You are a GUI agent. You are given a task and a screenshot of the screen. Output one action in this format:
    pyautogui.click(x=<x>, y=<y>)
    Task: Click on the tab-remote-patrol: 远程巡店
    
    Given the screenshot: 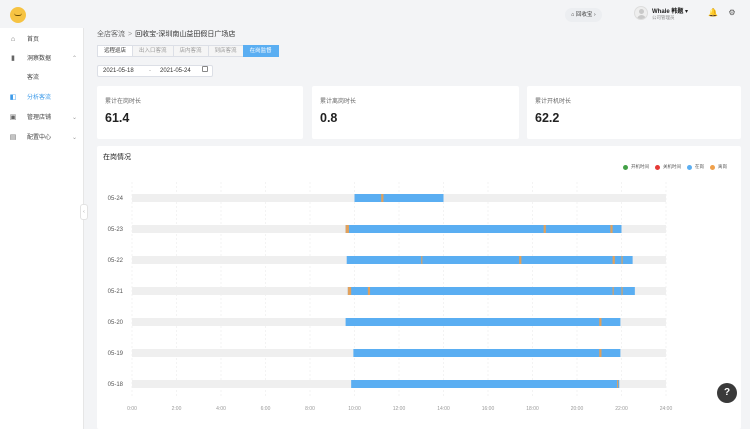 What is the action you would take?
    pyautogui.click(x=115, y=51)
    